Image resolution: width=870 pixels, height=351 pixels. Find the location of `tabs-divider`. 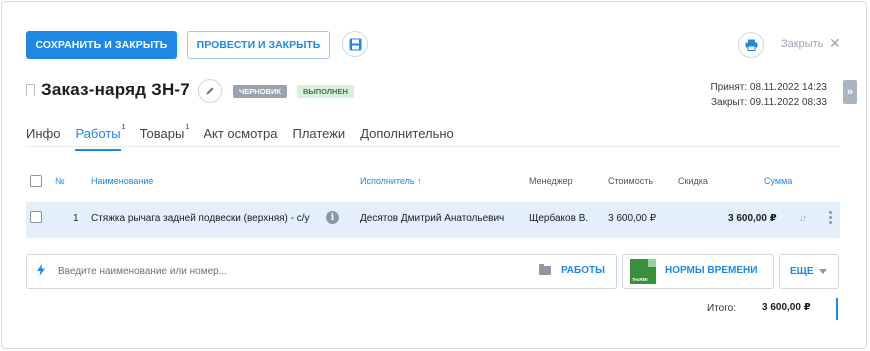

tabs-divider is located at coordinates (433, 146).